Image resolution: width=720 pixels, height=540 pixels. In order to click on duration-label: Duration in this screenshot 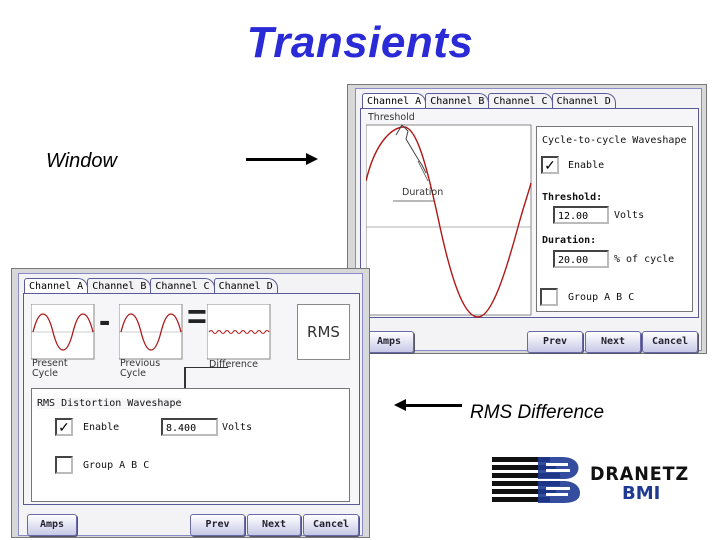, I will do `click(423, 192)`.